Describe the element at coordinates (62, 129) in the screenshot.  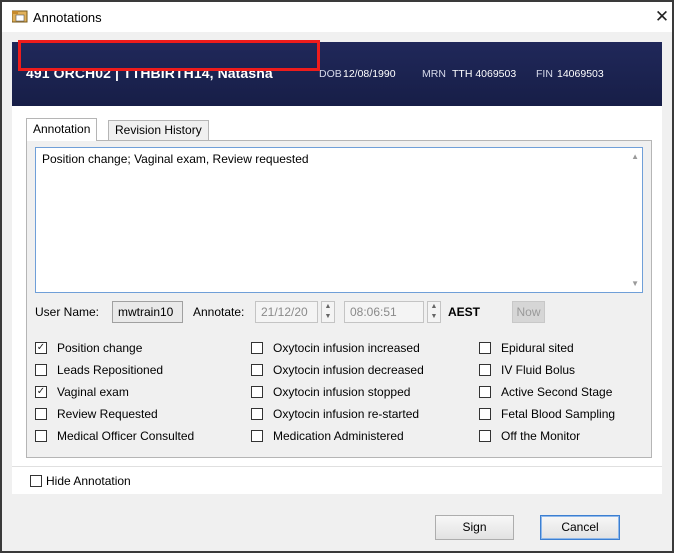
I see `tab-annotation: Annotation` at that location.